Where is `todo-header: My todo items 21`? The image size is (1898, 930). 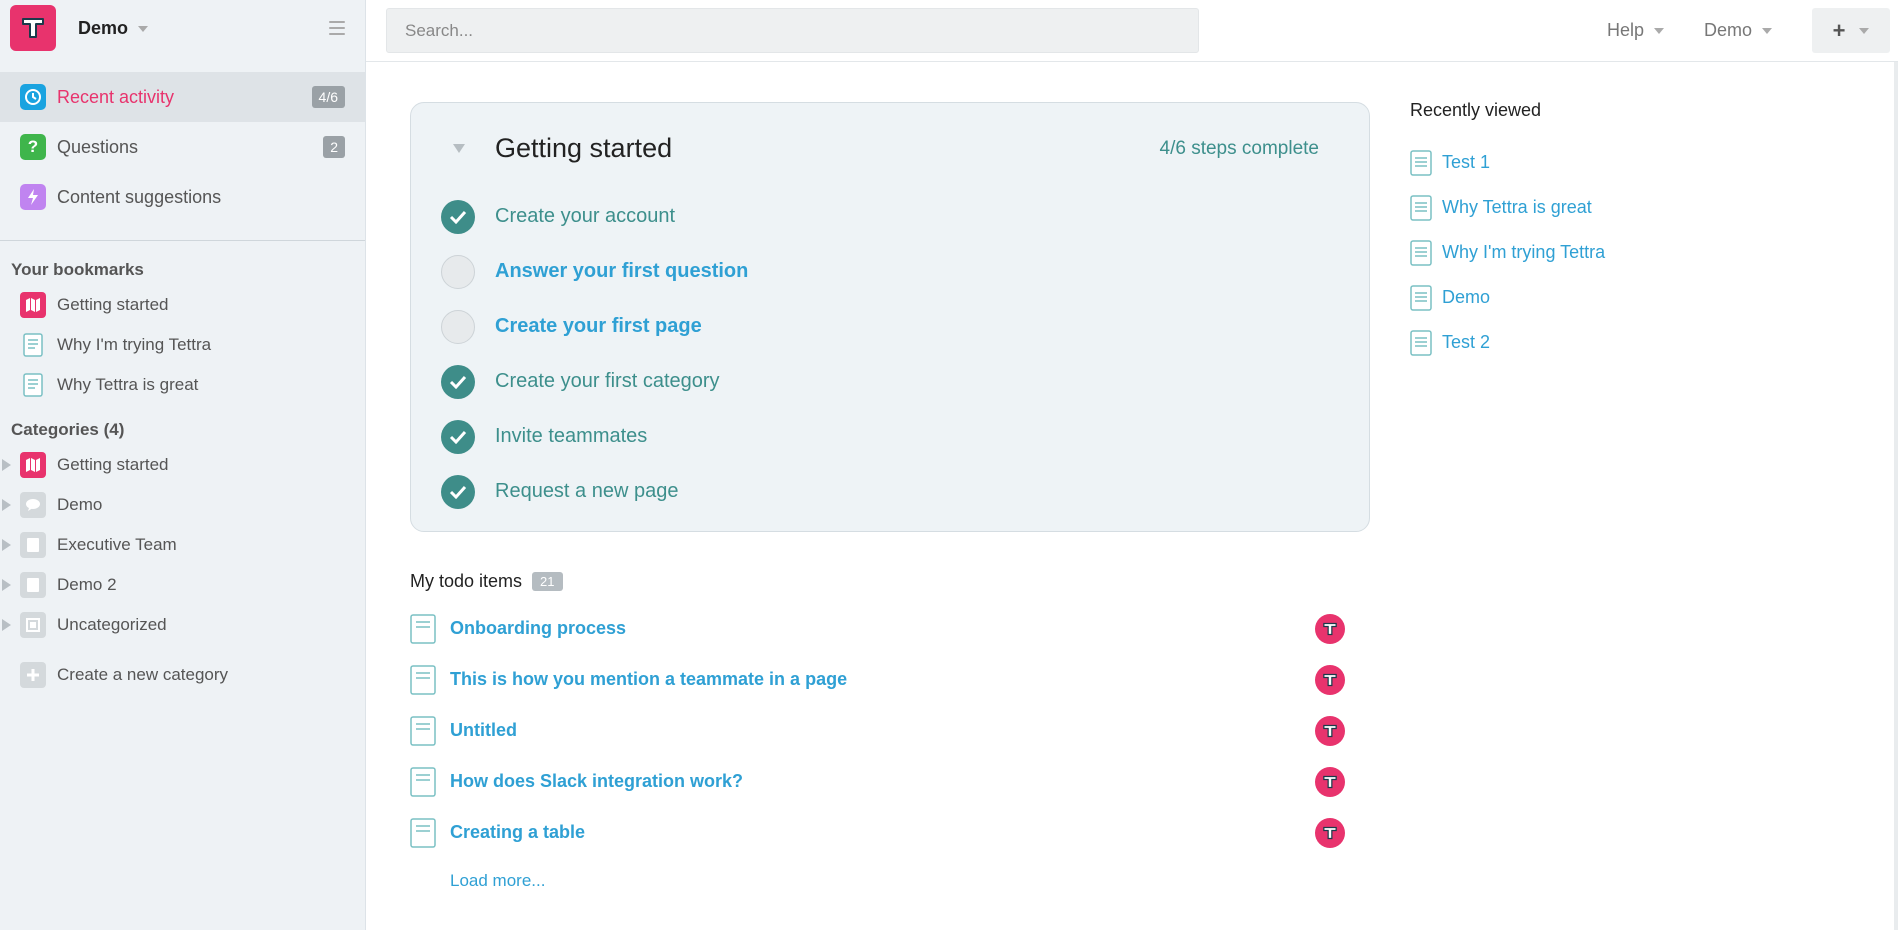
todo-header: My todo items 21 is located at coordinates (486, 581).